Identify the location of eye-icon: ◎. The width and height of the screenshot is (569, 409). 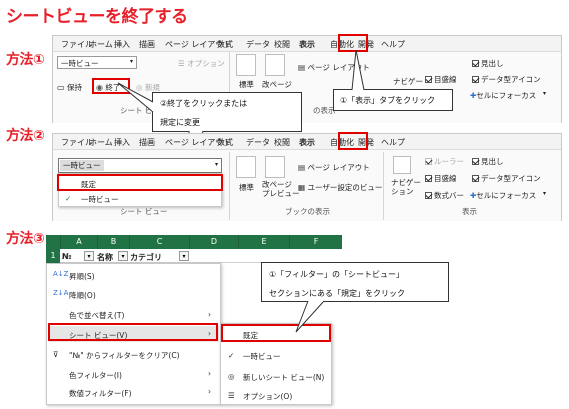
(231, 376).